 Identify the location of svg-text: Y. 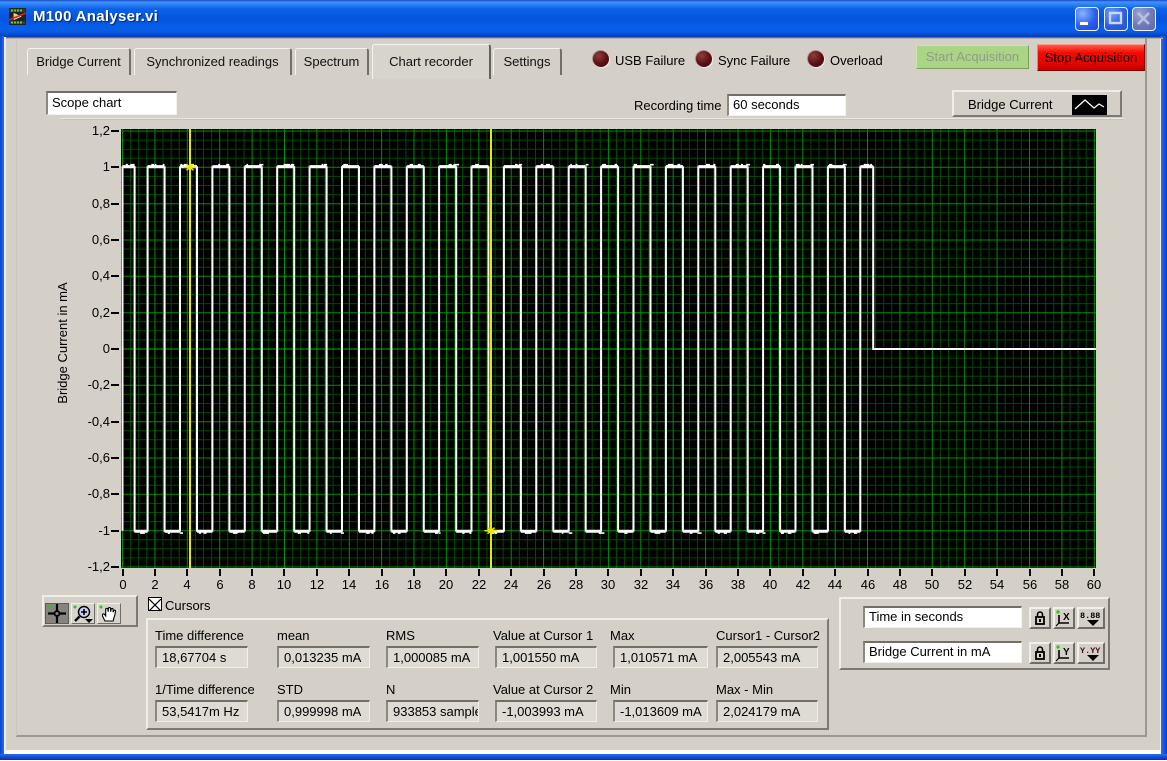
(1066, 652).